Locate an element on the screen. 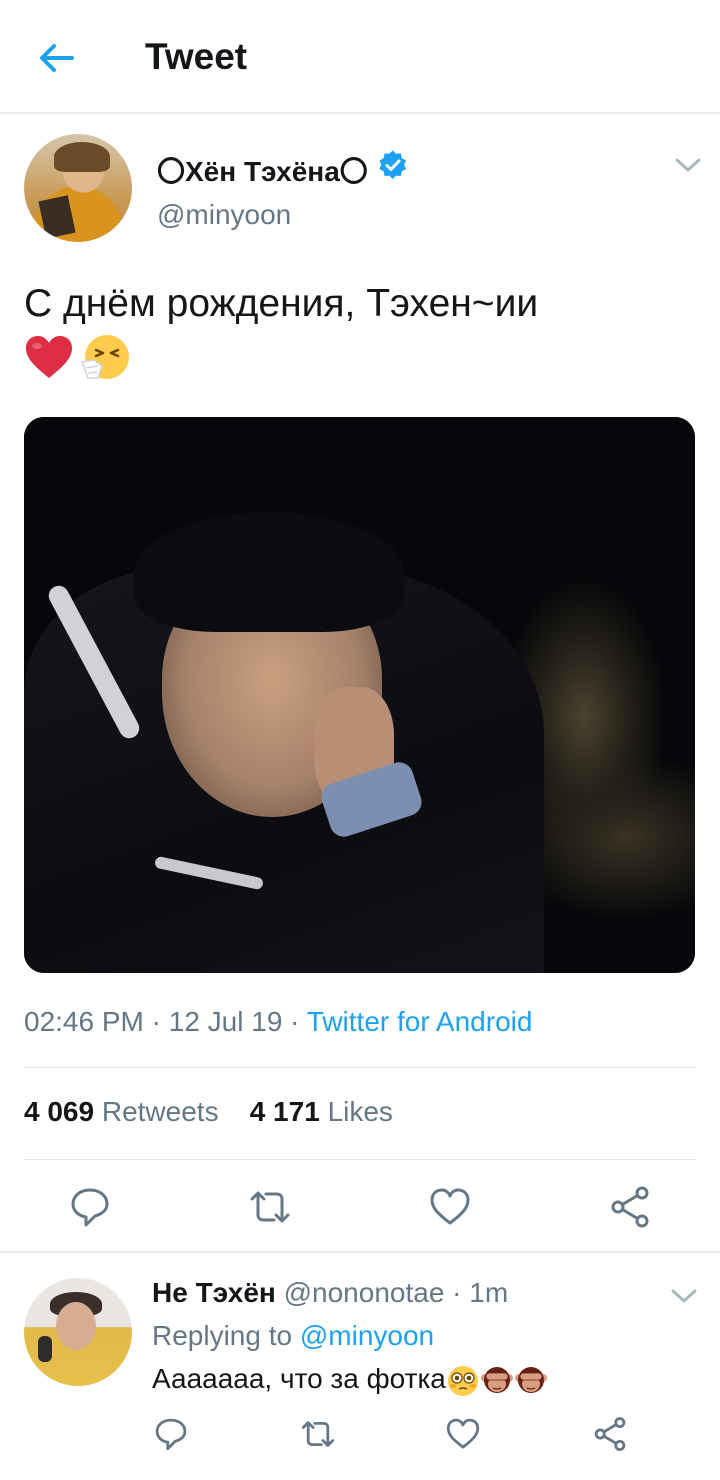 The height and width of the screenshot is (1480, 720). replying-to-mention: @minyoon is located at coordinates (367, 1335).